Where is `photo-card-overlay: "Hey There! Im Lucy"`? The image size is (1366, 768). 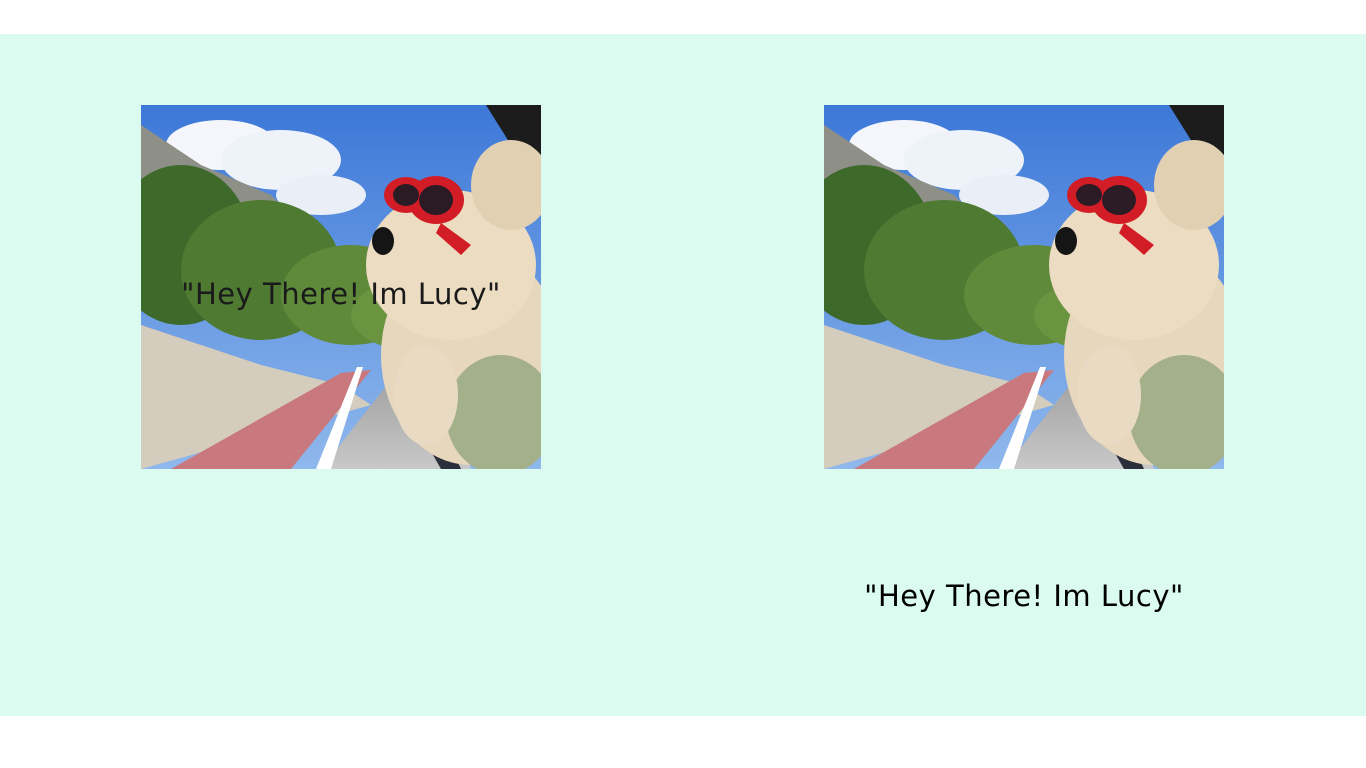 photo-card-overlay: "Hey There! Im Lucy" is located at coordinates (341, 287).